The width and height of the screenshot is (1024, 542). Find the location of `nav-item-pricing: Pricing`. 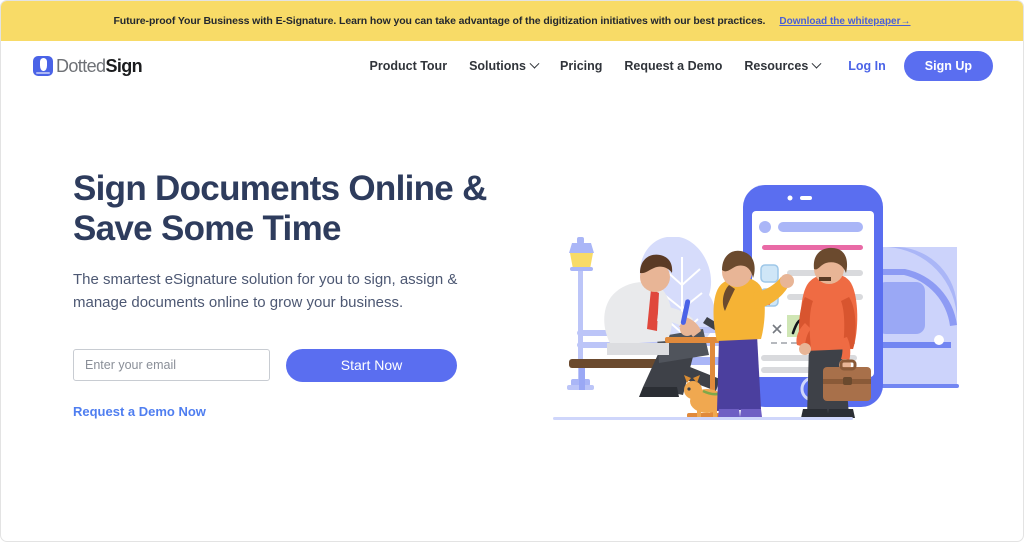

nav-item-pricing: Pricing is located at coordinates (581, 66).